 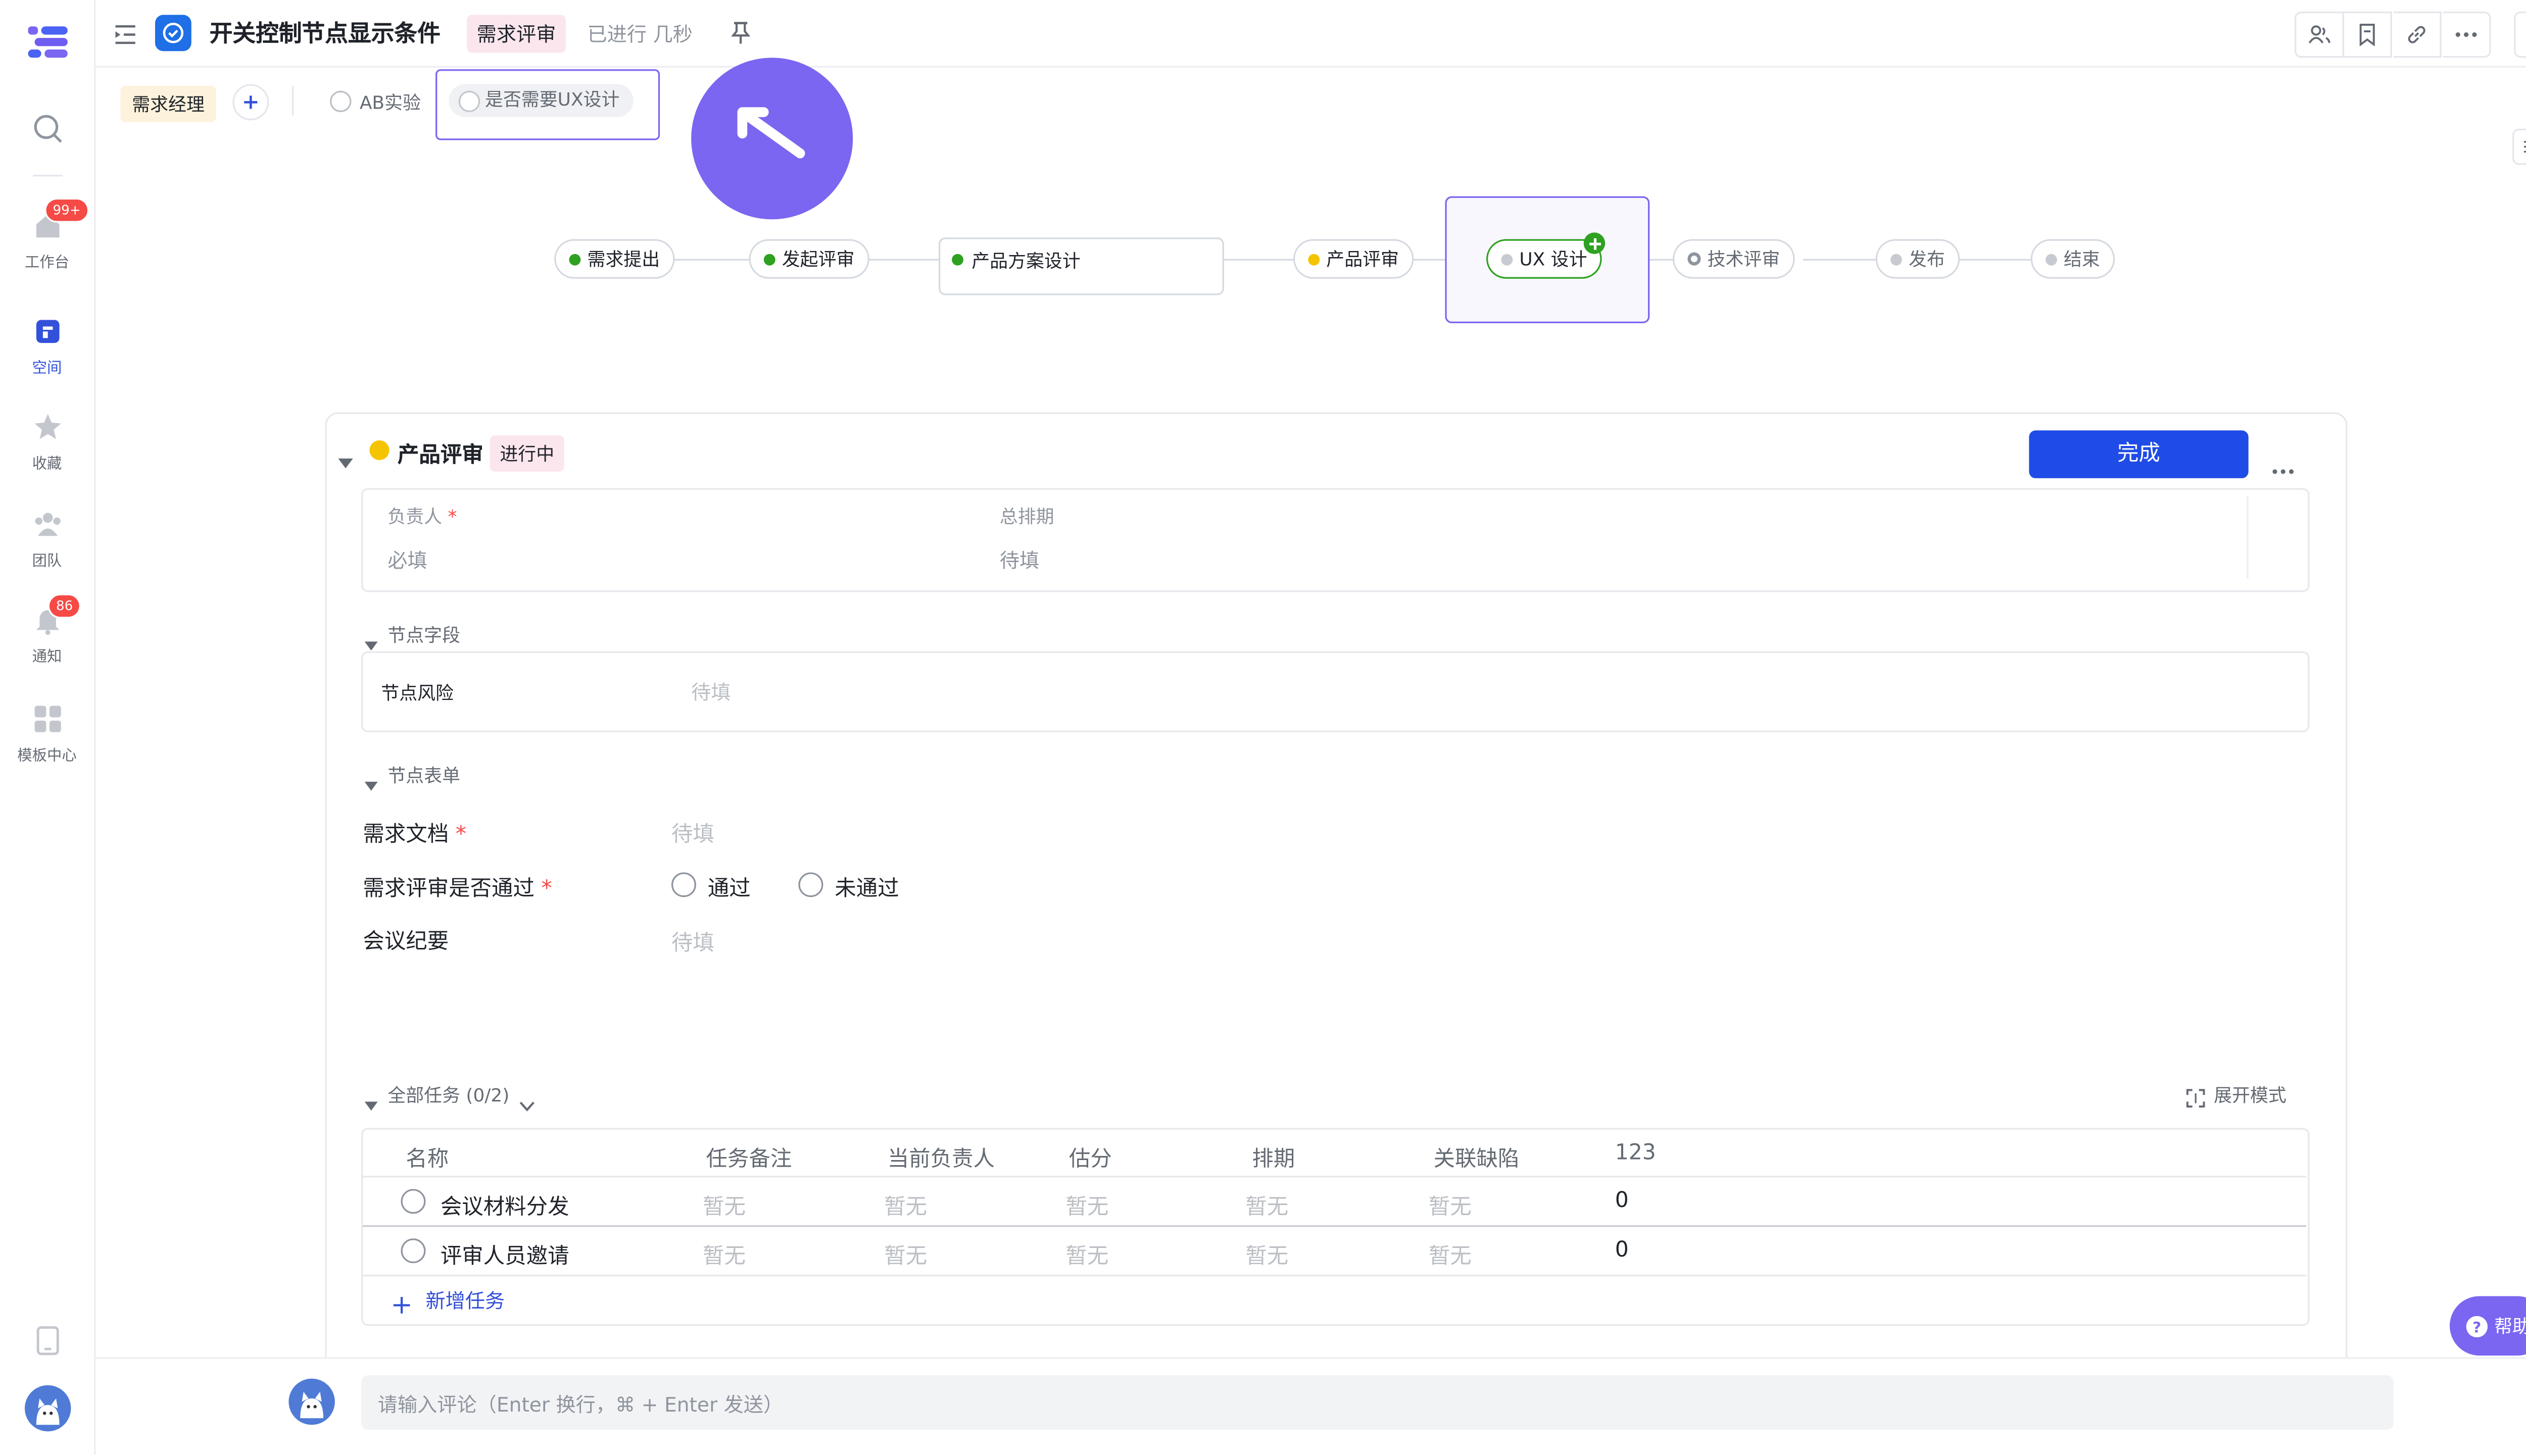 What do you see at coordinates (1273, 1157) in the screenshot?
I see `col-header-schedule: 排期` at bounding box center [1273, 1157].